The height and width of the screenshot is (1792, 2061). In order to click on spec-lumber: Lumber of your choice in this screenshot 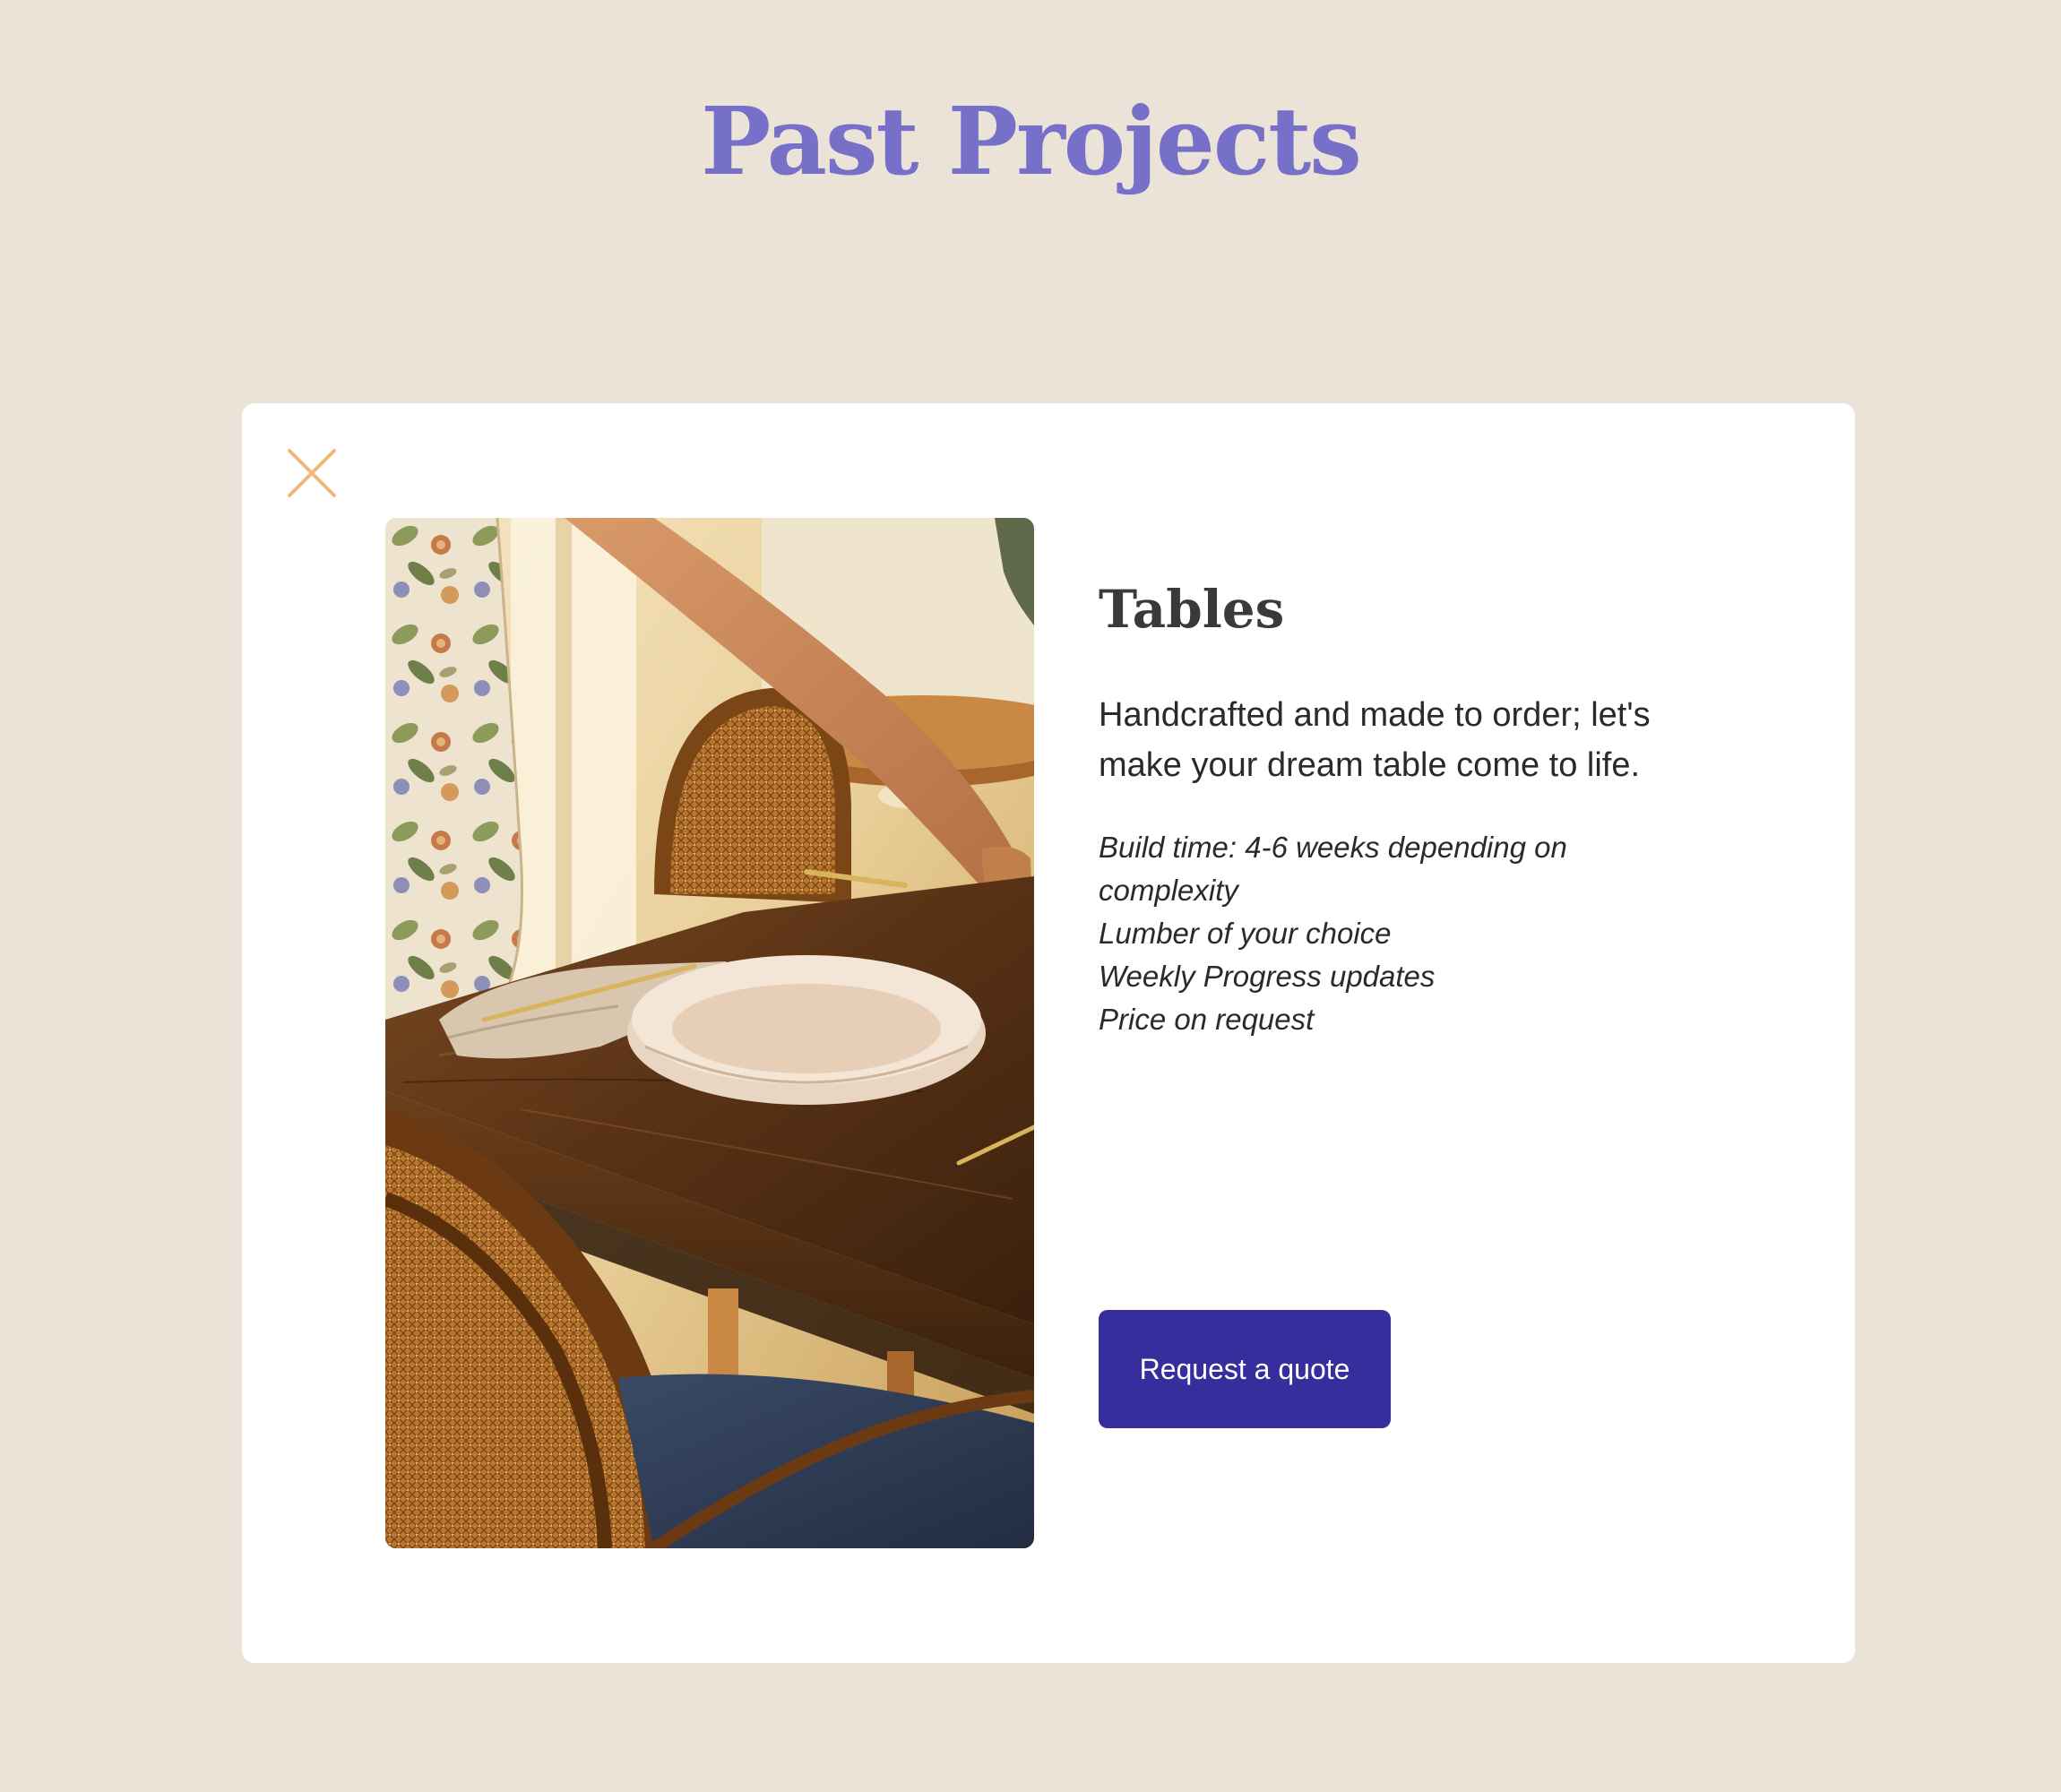, I will do `click(1245, 934)`.